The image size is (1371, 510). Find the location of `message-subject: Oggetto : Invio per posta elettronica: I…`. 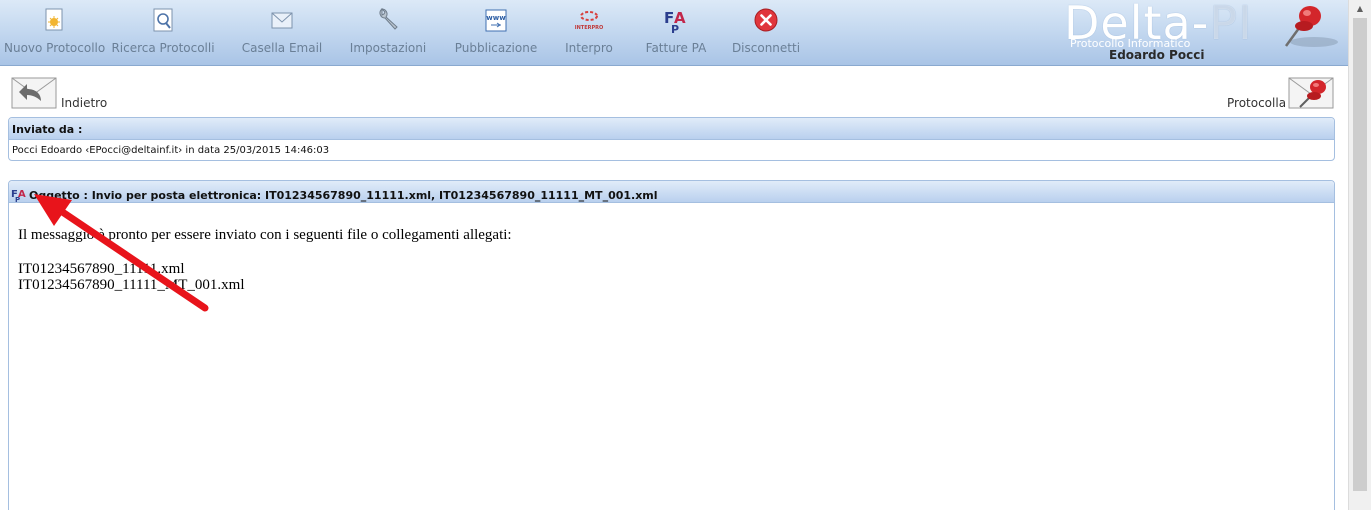

message-subject: Oggetto : Invio per posta elettronica: I… is located at coordinates (343, 195).